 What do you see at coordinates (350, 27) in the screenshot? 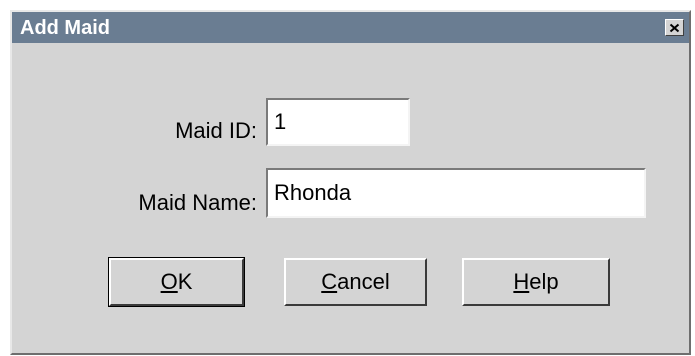
I see `title-bar: Add Maid` at bounding box center [350, 27].